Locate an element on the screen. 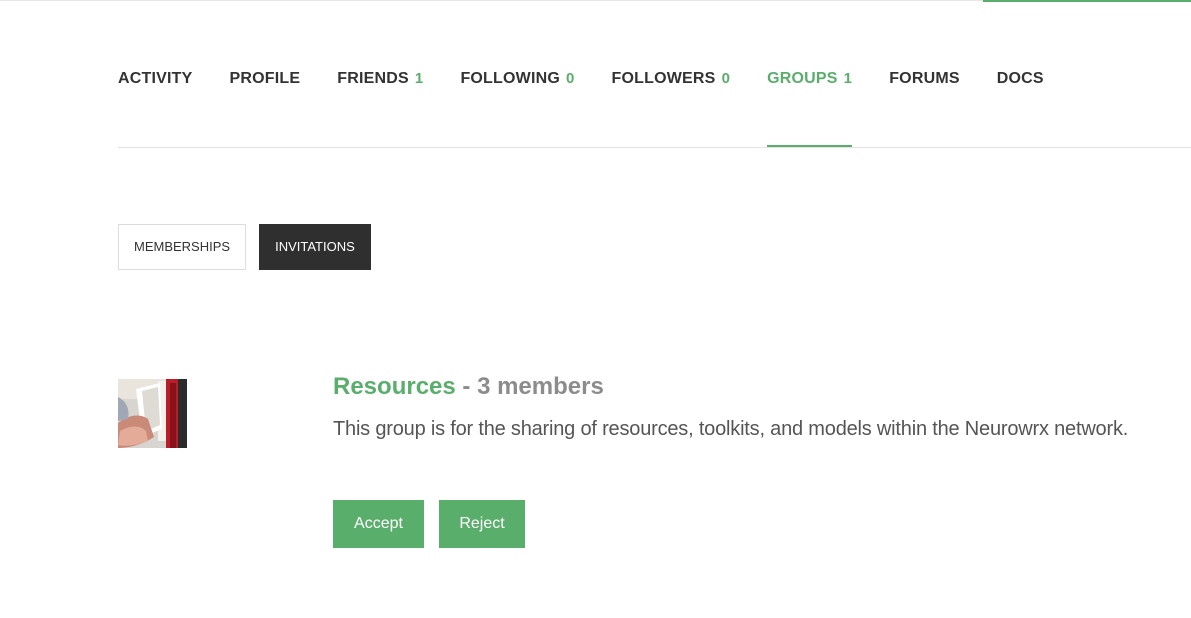 The height and width of the screenshot is (618, 1191). nav-item-forums: FORUMS is located at coordinates (924, 103).